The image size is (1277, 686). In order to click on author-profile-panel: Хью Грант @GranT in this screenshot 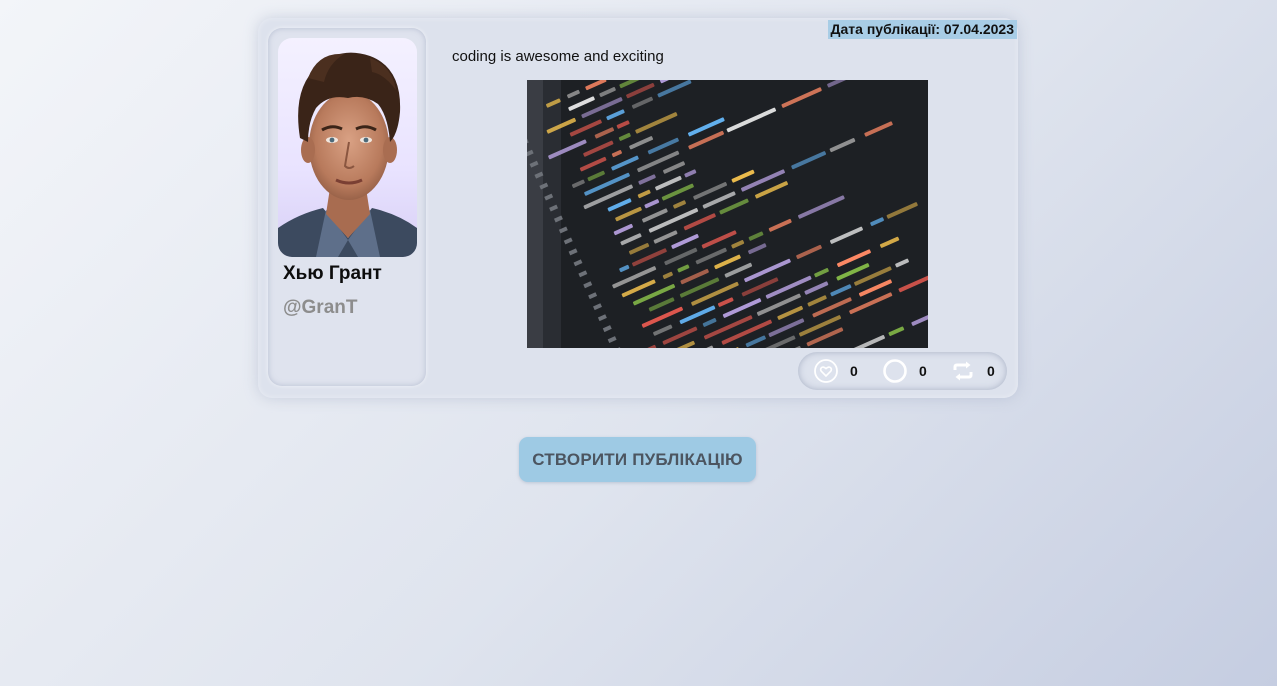, I will do `click(347, 207)`.